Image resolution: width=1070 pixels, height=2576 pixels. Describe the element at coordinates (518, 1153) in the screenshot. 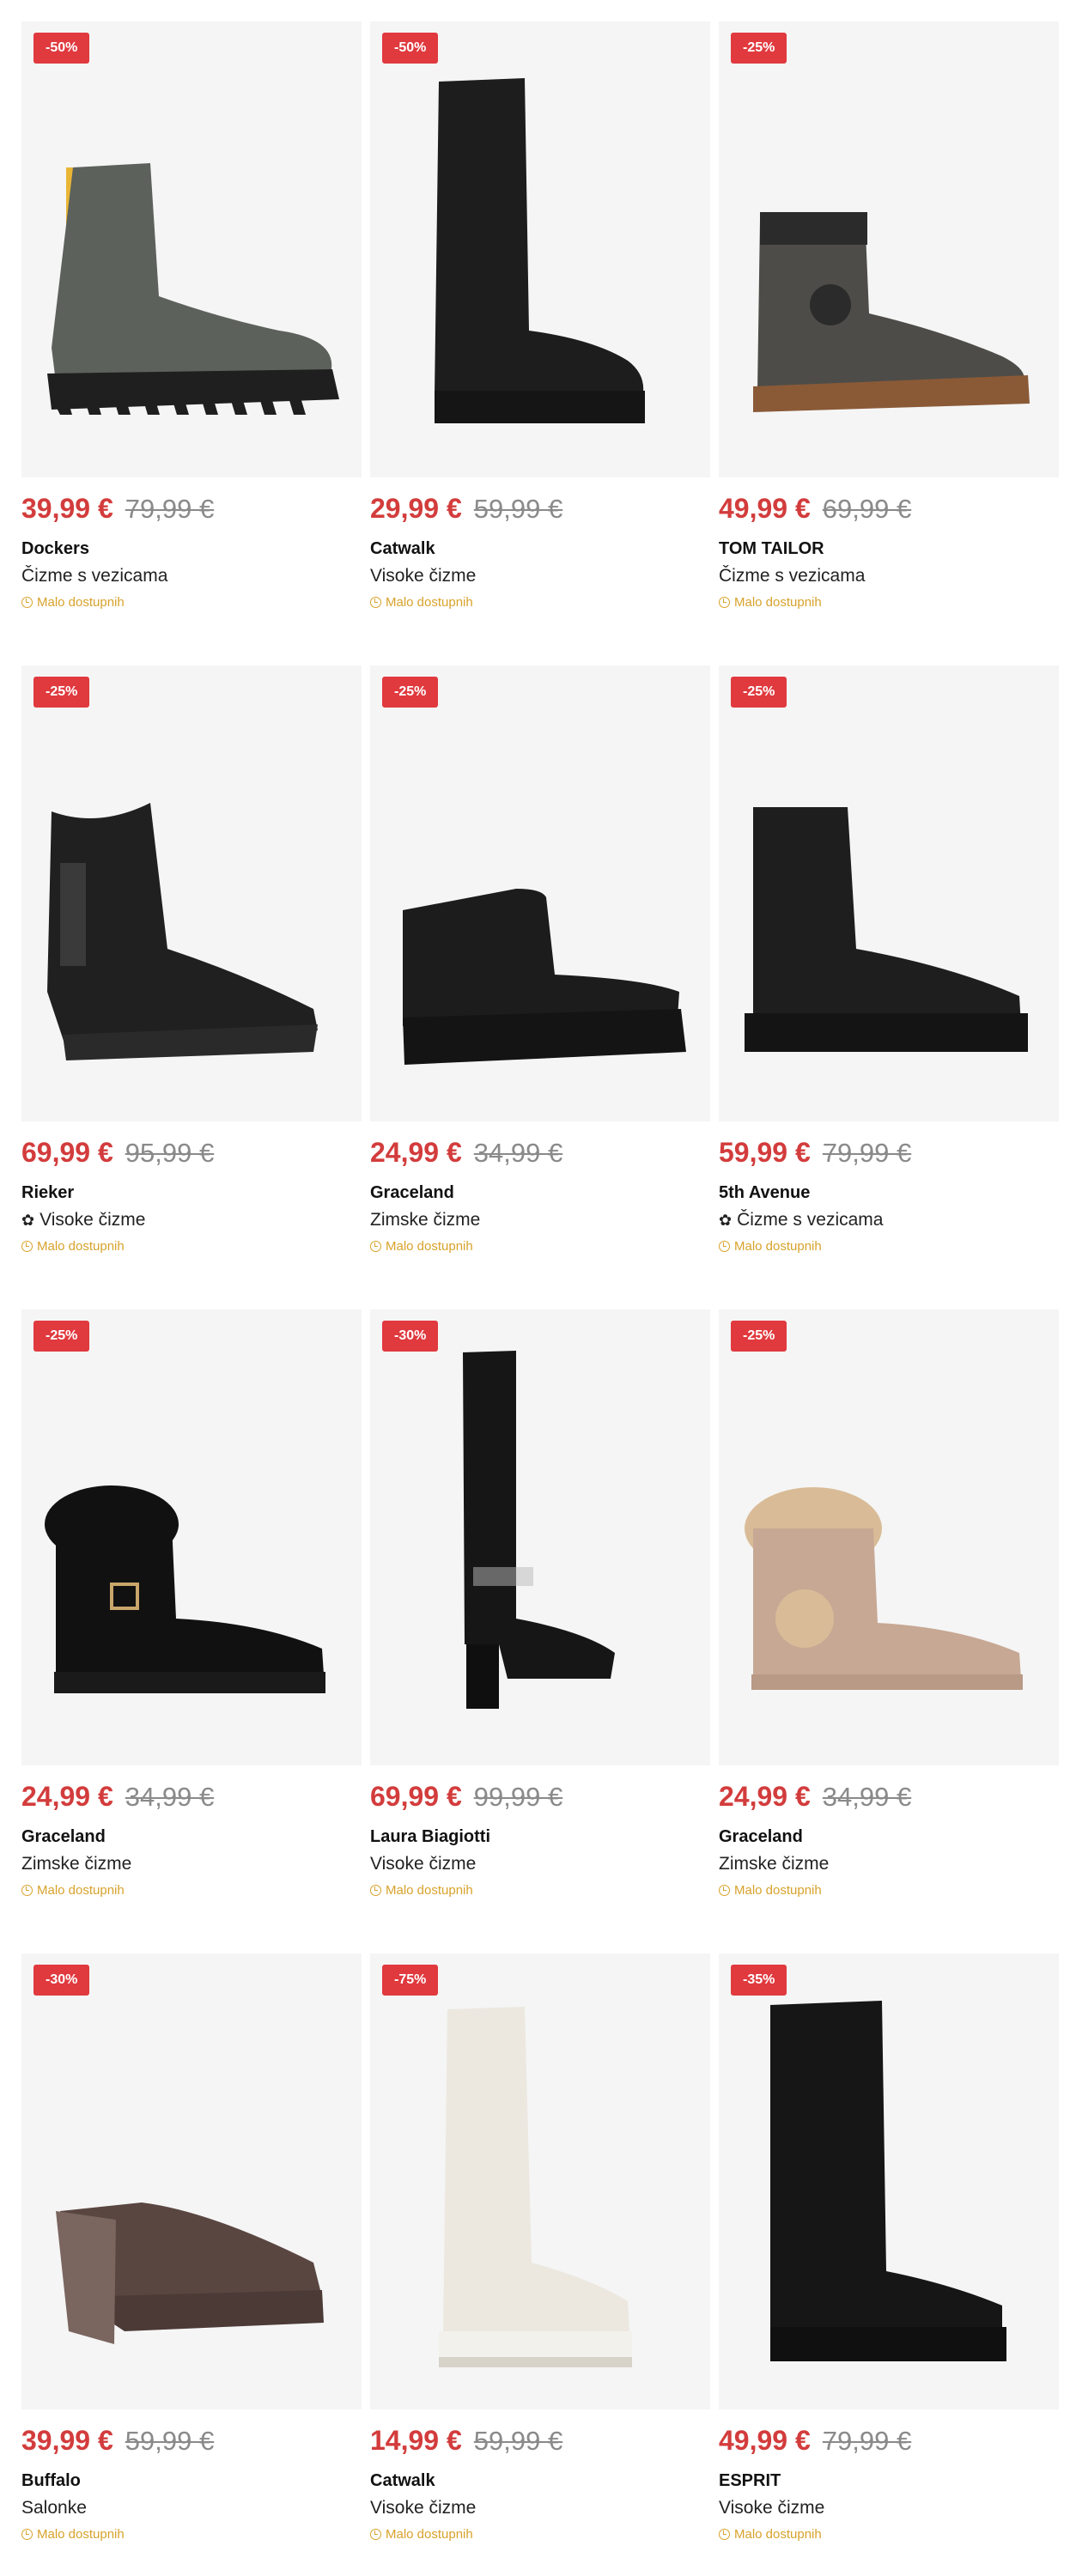

I see `original-price: 34,99 €` at that location.